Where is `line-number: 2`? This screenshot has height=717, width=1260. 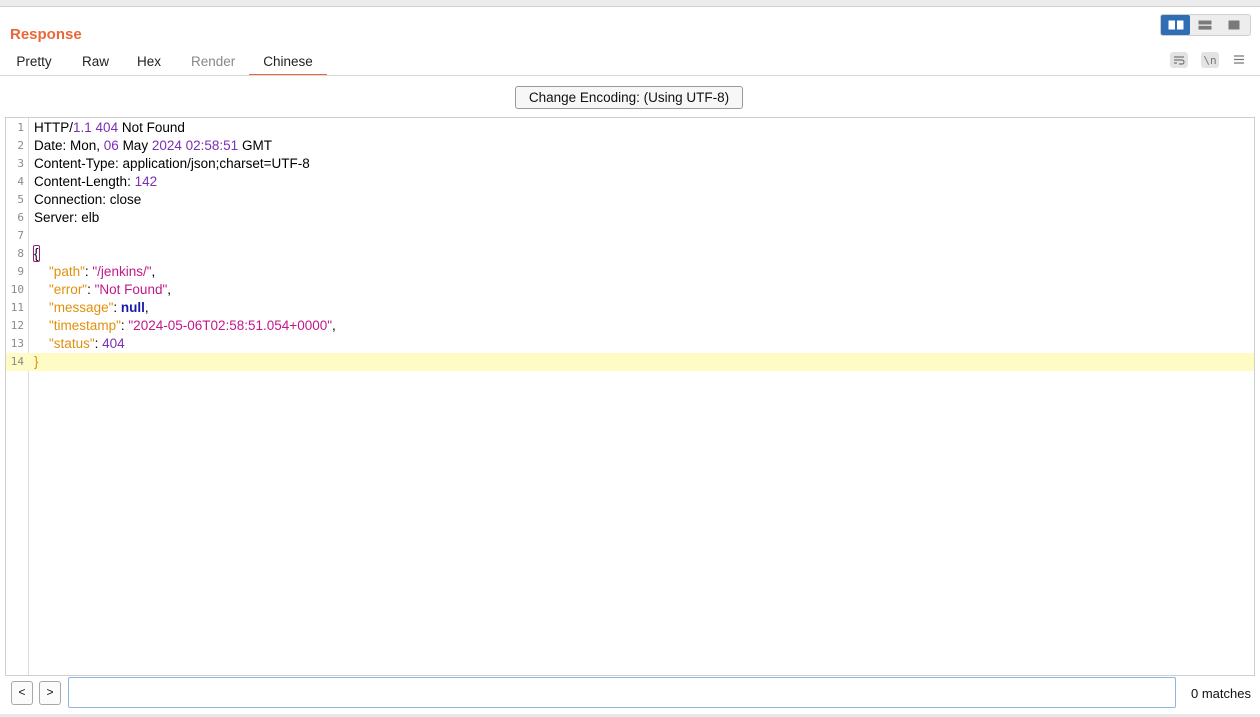 line-number: 2 is located at coordinates (20, 145).